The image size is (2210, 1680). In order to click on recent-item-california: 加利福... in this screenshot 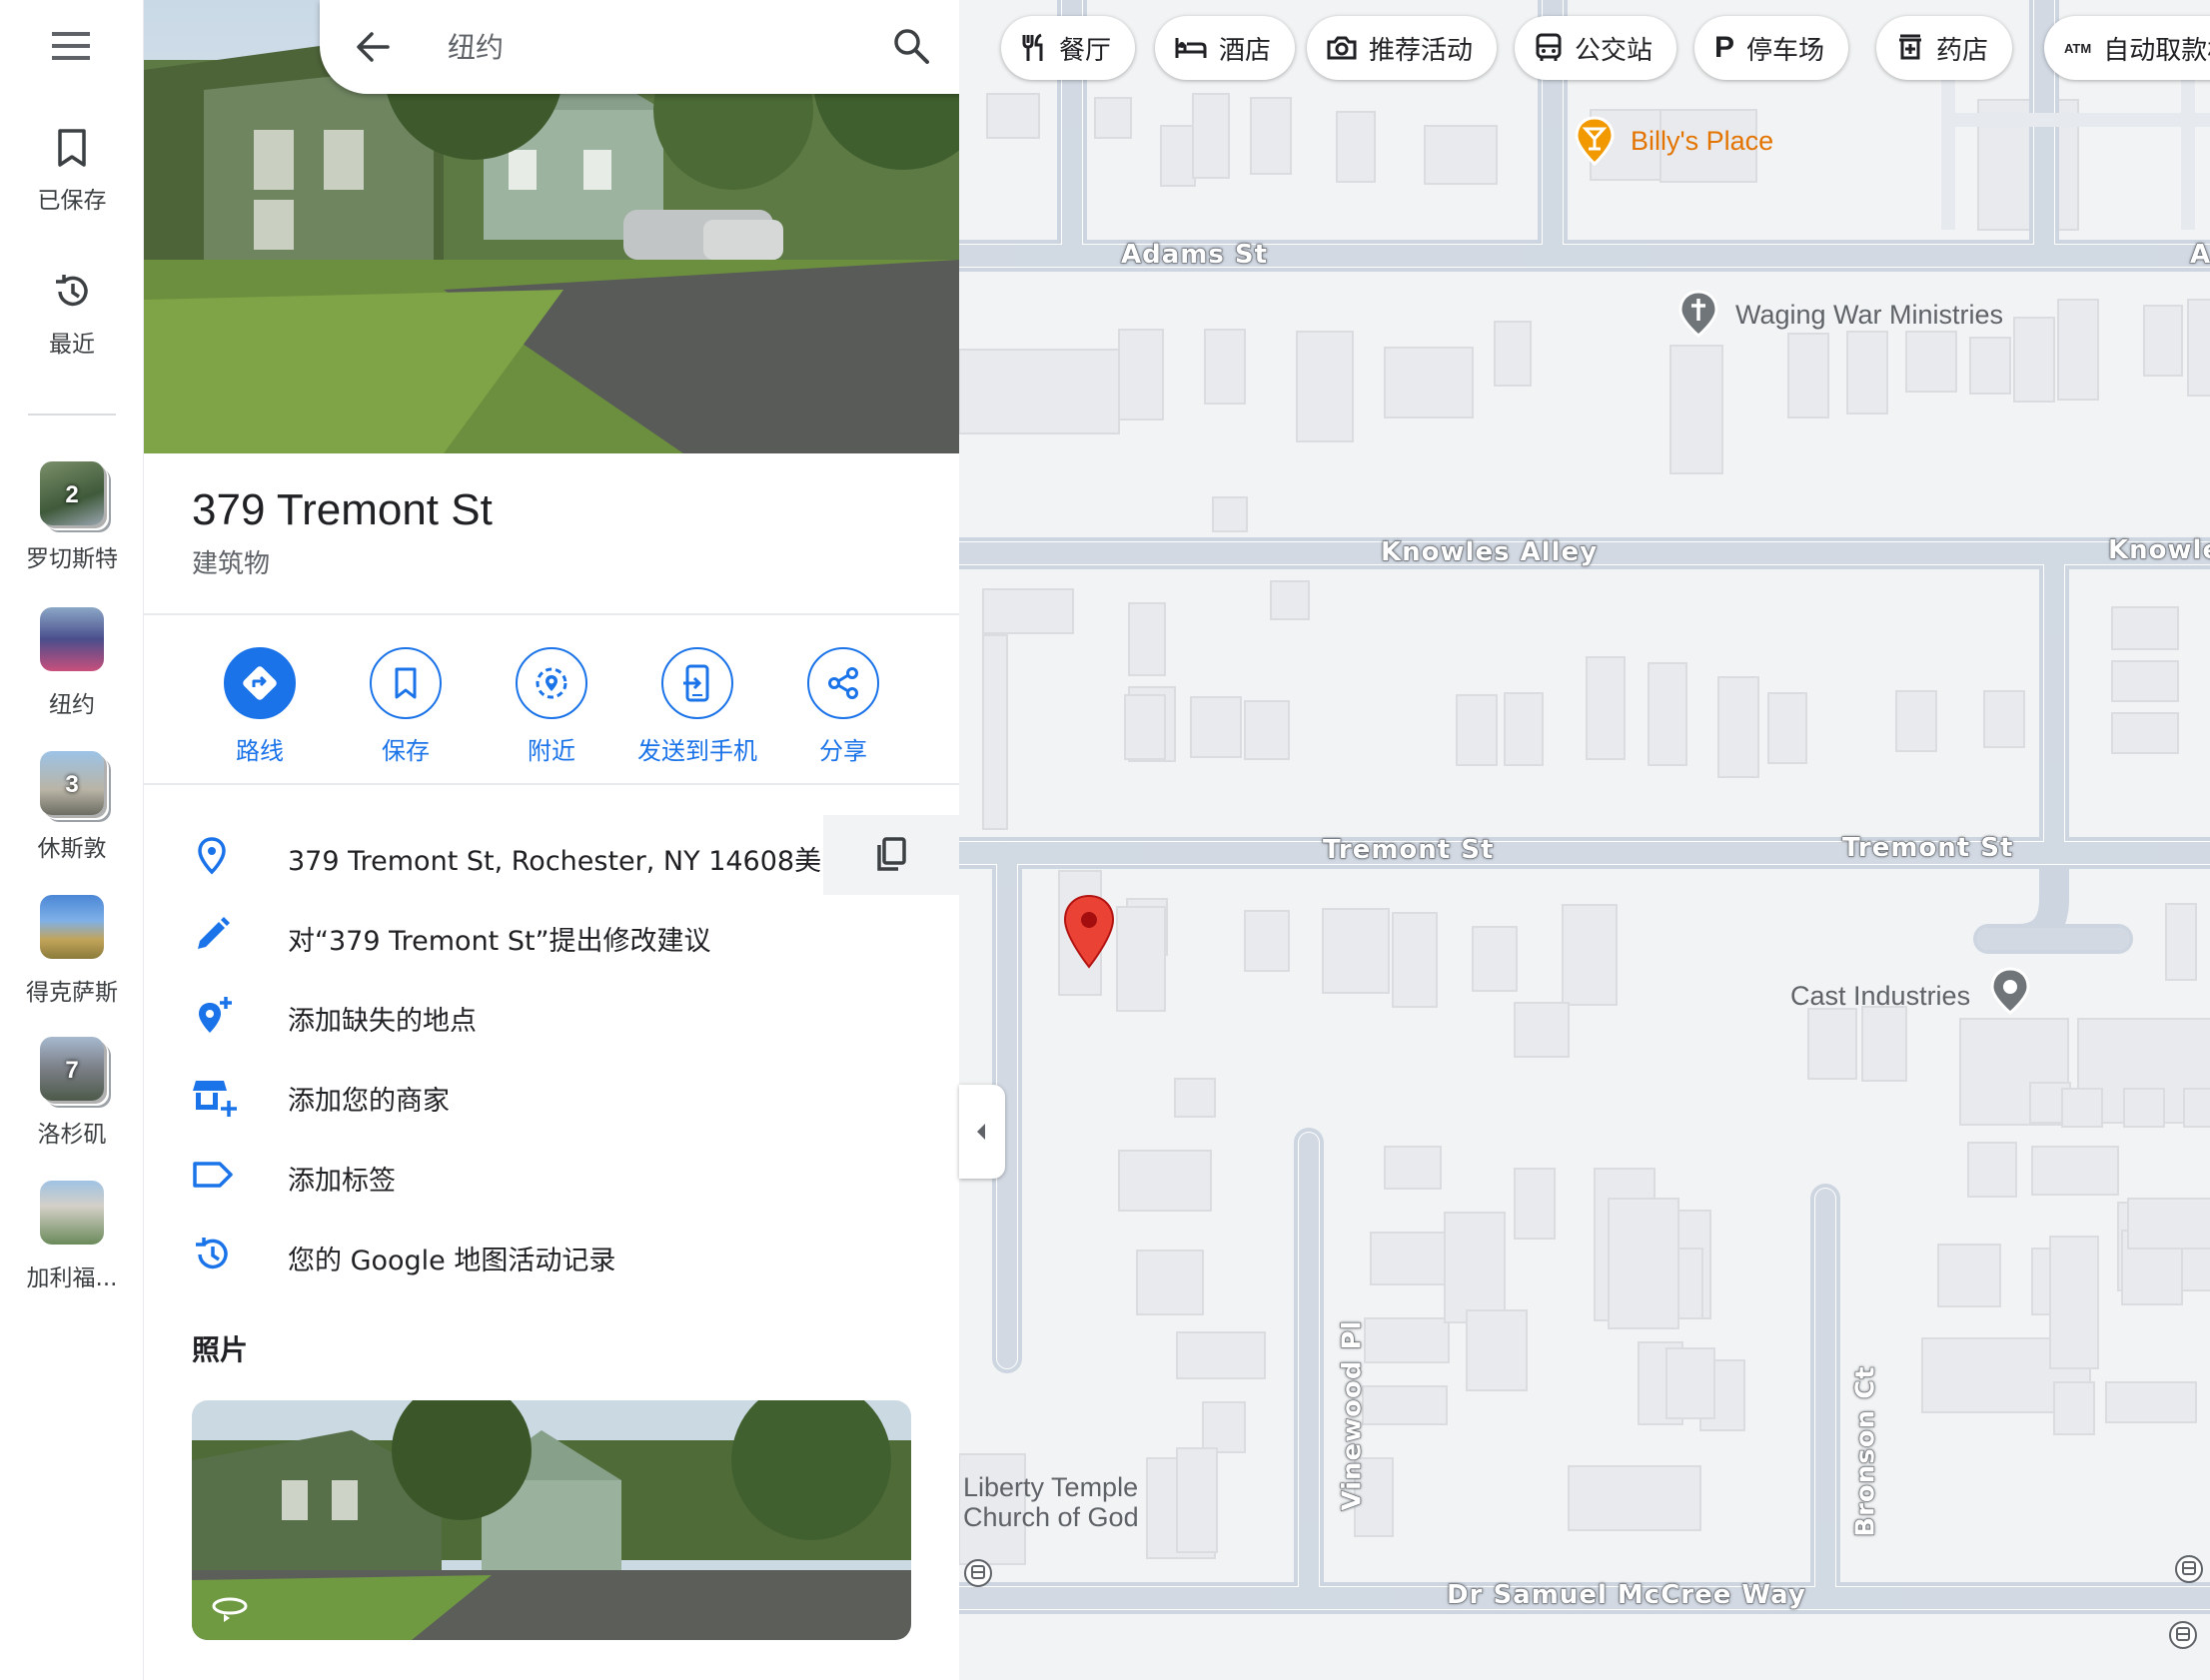, I will do `click(72, 1236)`.